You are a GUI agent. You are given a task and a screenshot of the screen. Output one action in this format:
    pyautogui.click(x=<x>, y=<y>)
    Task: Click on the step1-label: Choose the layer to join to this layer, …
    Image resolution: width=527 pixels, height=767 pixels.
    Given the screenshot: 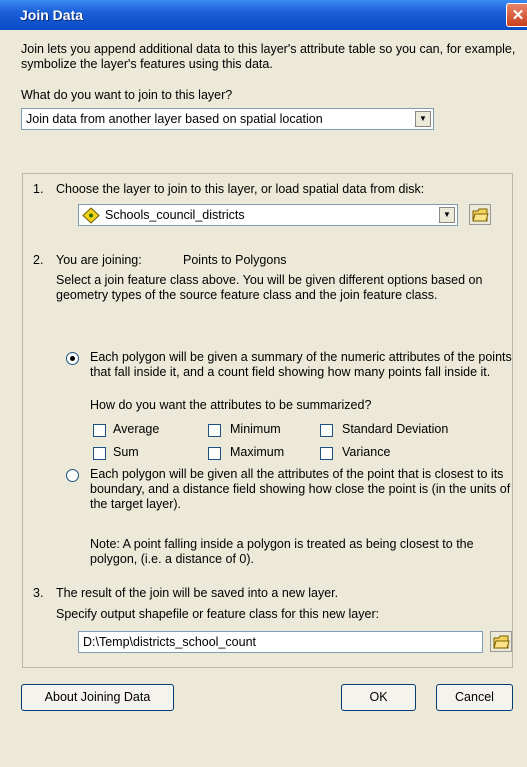 What is the action you would take?
    pyautogui.click(x=240, y=189)
    